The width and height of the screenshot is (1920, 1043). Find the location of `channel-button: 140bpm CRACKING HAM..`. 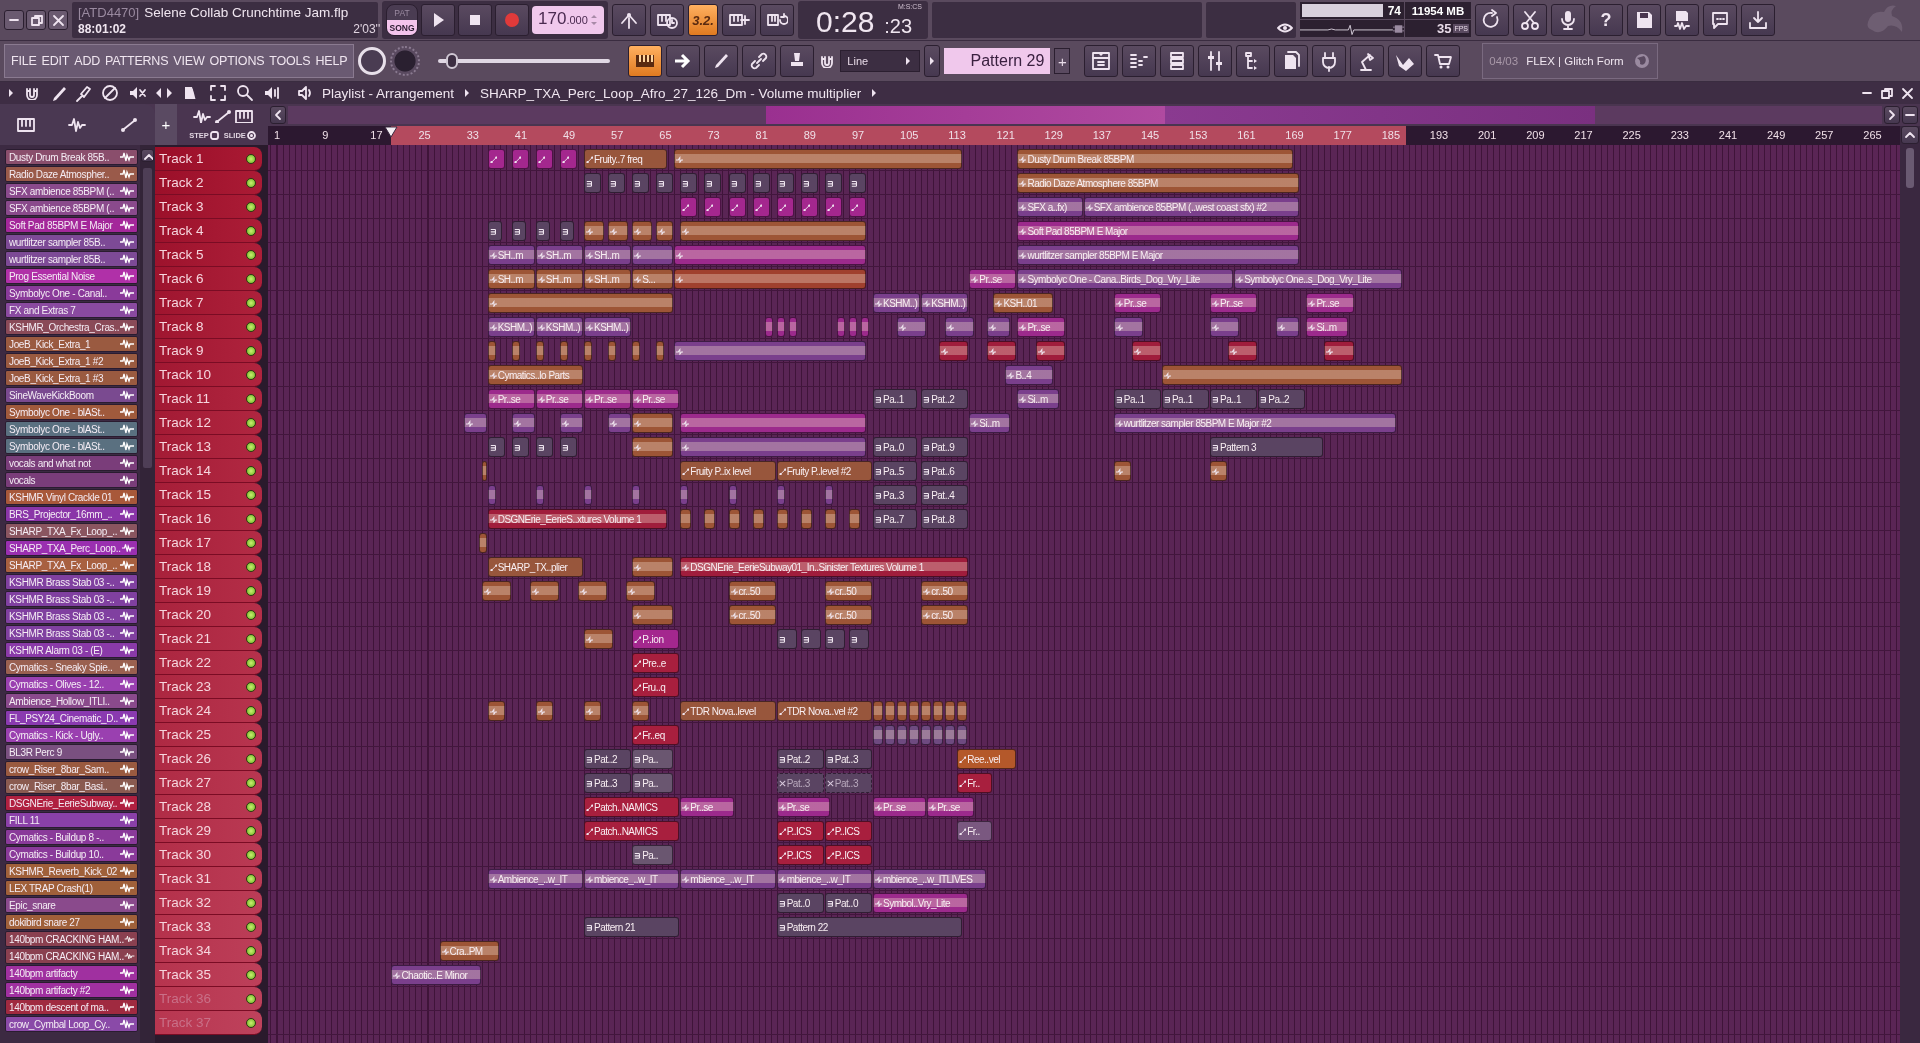

channel-button: 140bpm CRACKING HAM.. is located at coordinates (71, 939).